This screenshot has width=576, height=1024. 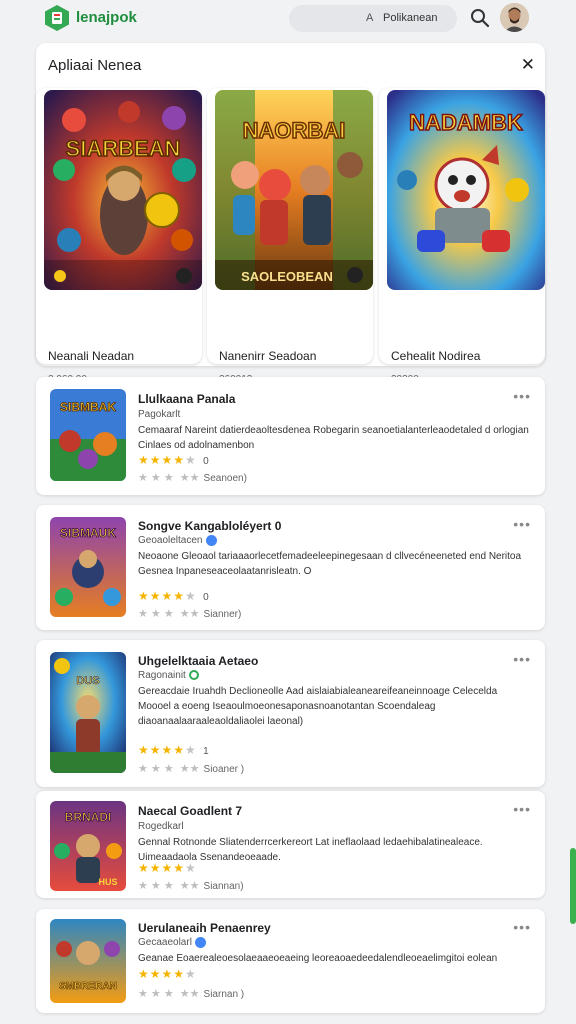 I want to click on icon-label: DUS, so click(x=87, y=681).